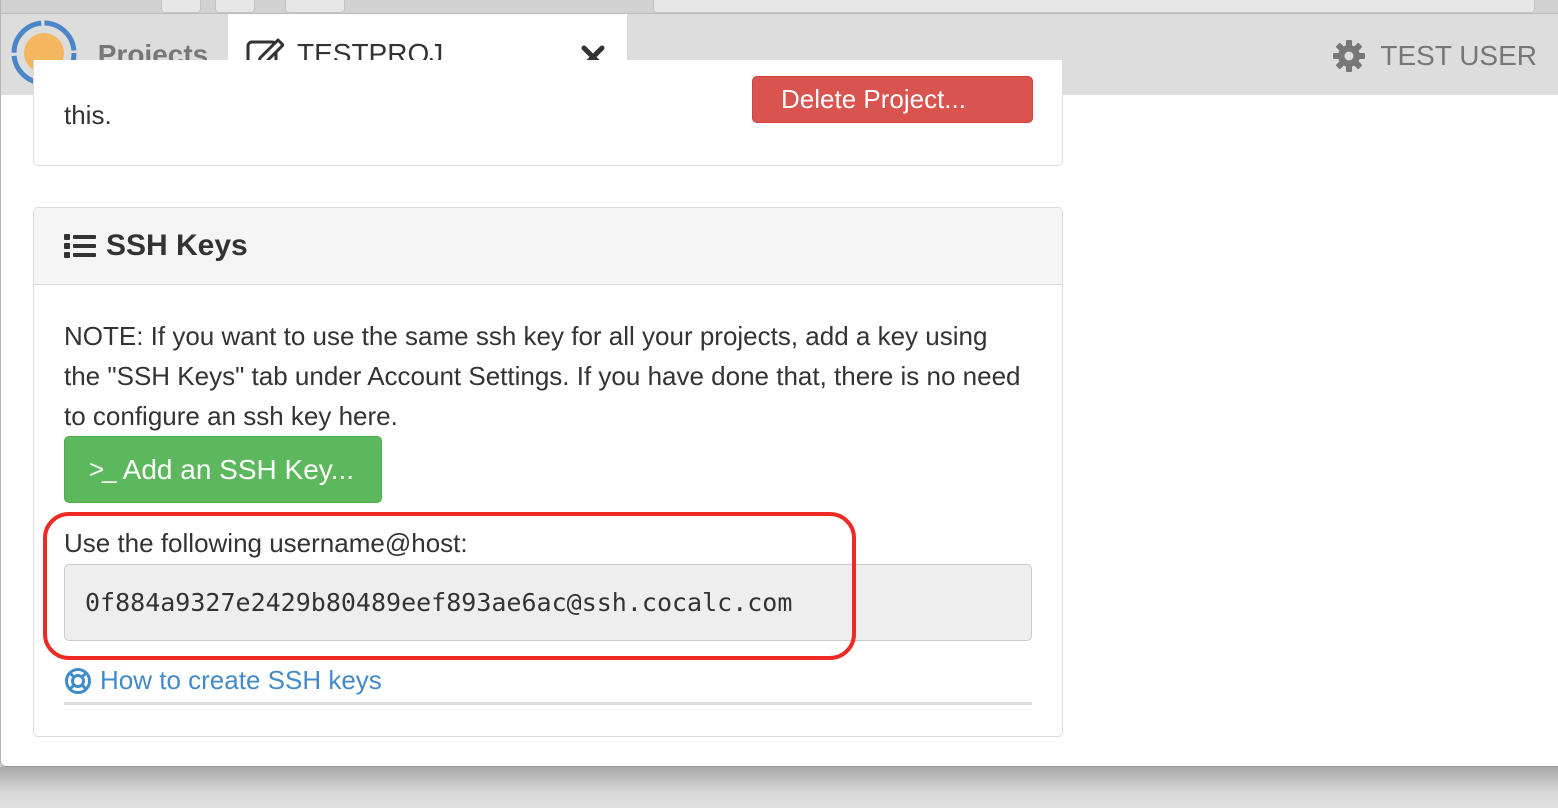 Image resolution: width=1558 pixels, height=808 pixels. I want to click on life-ring-icon, so click(78, 680).